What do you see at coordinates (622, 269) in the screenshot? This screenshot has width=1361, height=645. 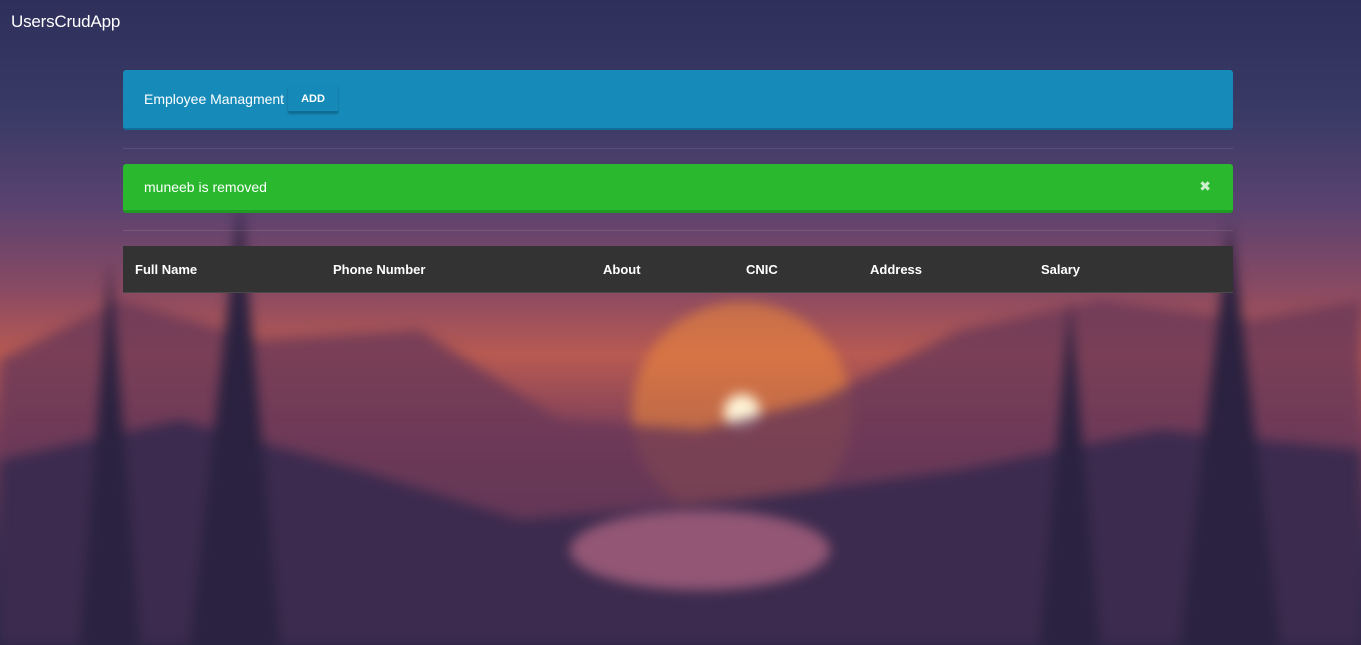 I see `column-header-about: About` at bounding box center [622, 269].